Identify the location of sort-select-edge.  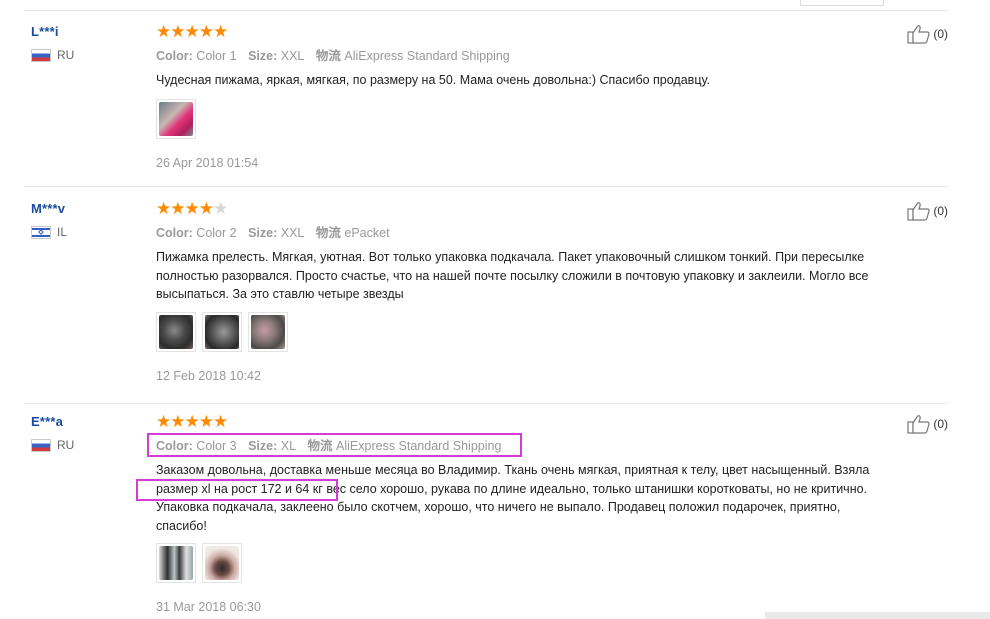
(842, 3).